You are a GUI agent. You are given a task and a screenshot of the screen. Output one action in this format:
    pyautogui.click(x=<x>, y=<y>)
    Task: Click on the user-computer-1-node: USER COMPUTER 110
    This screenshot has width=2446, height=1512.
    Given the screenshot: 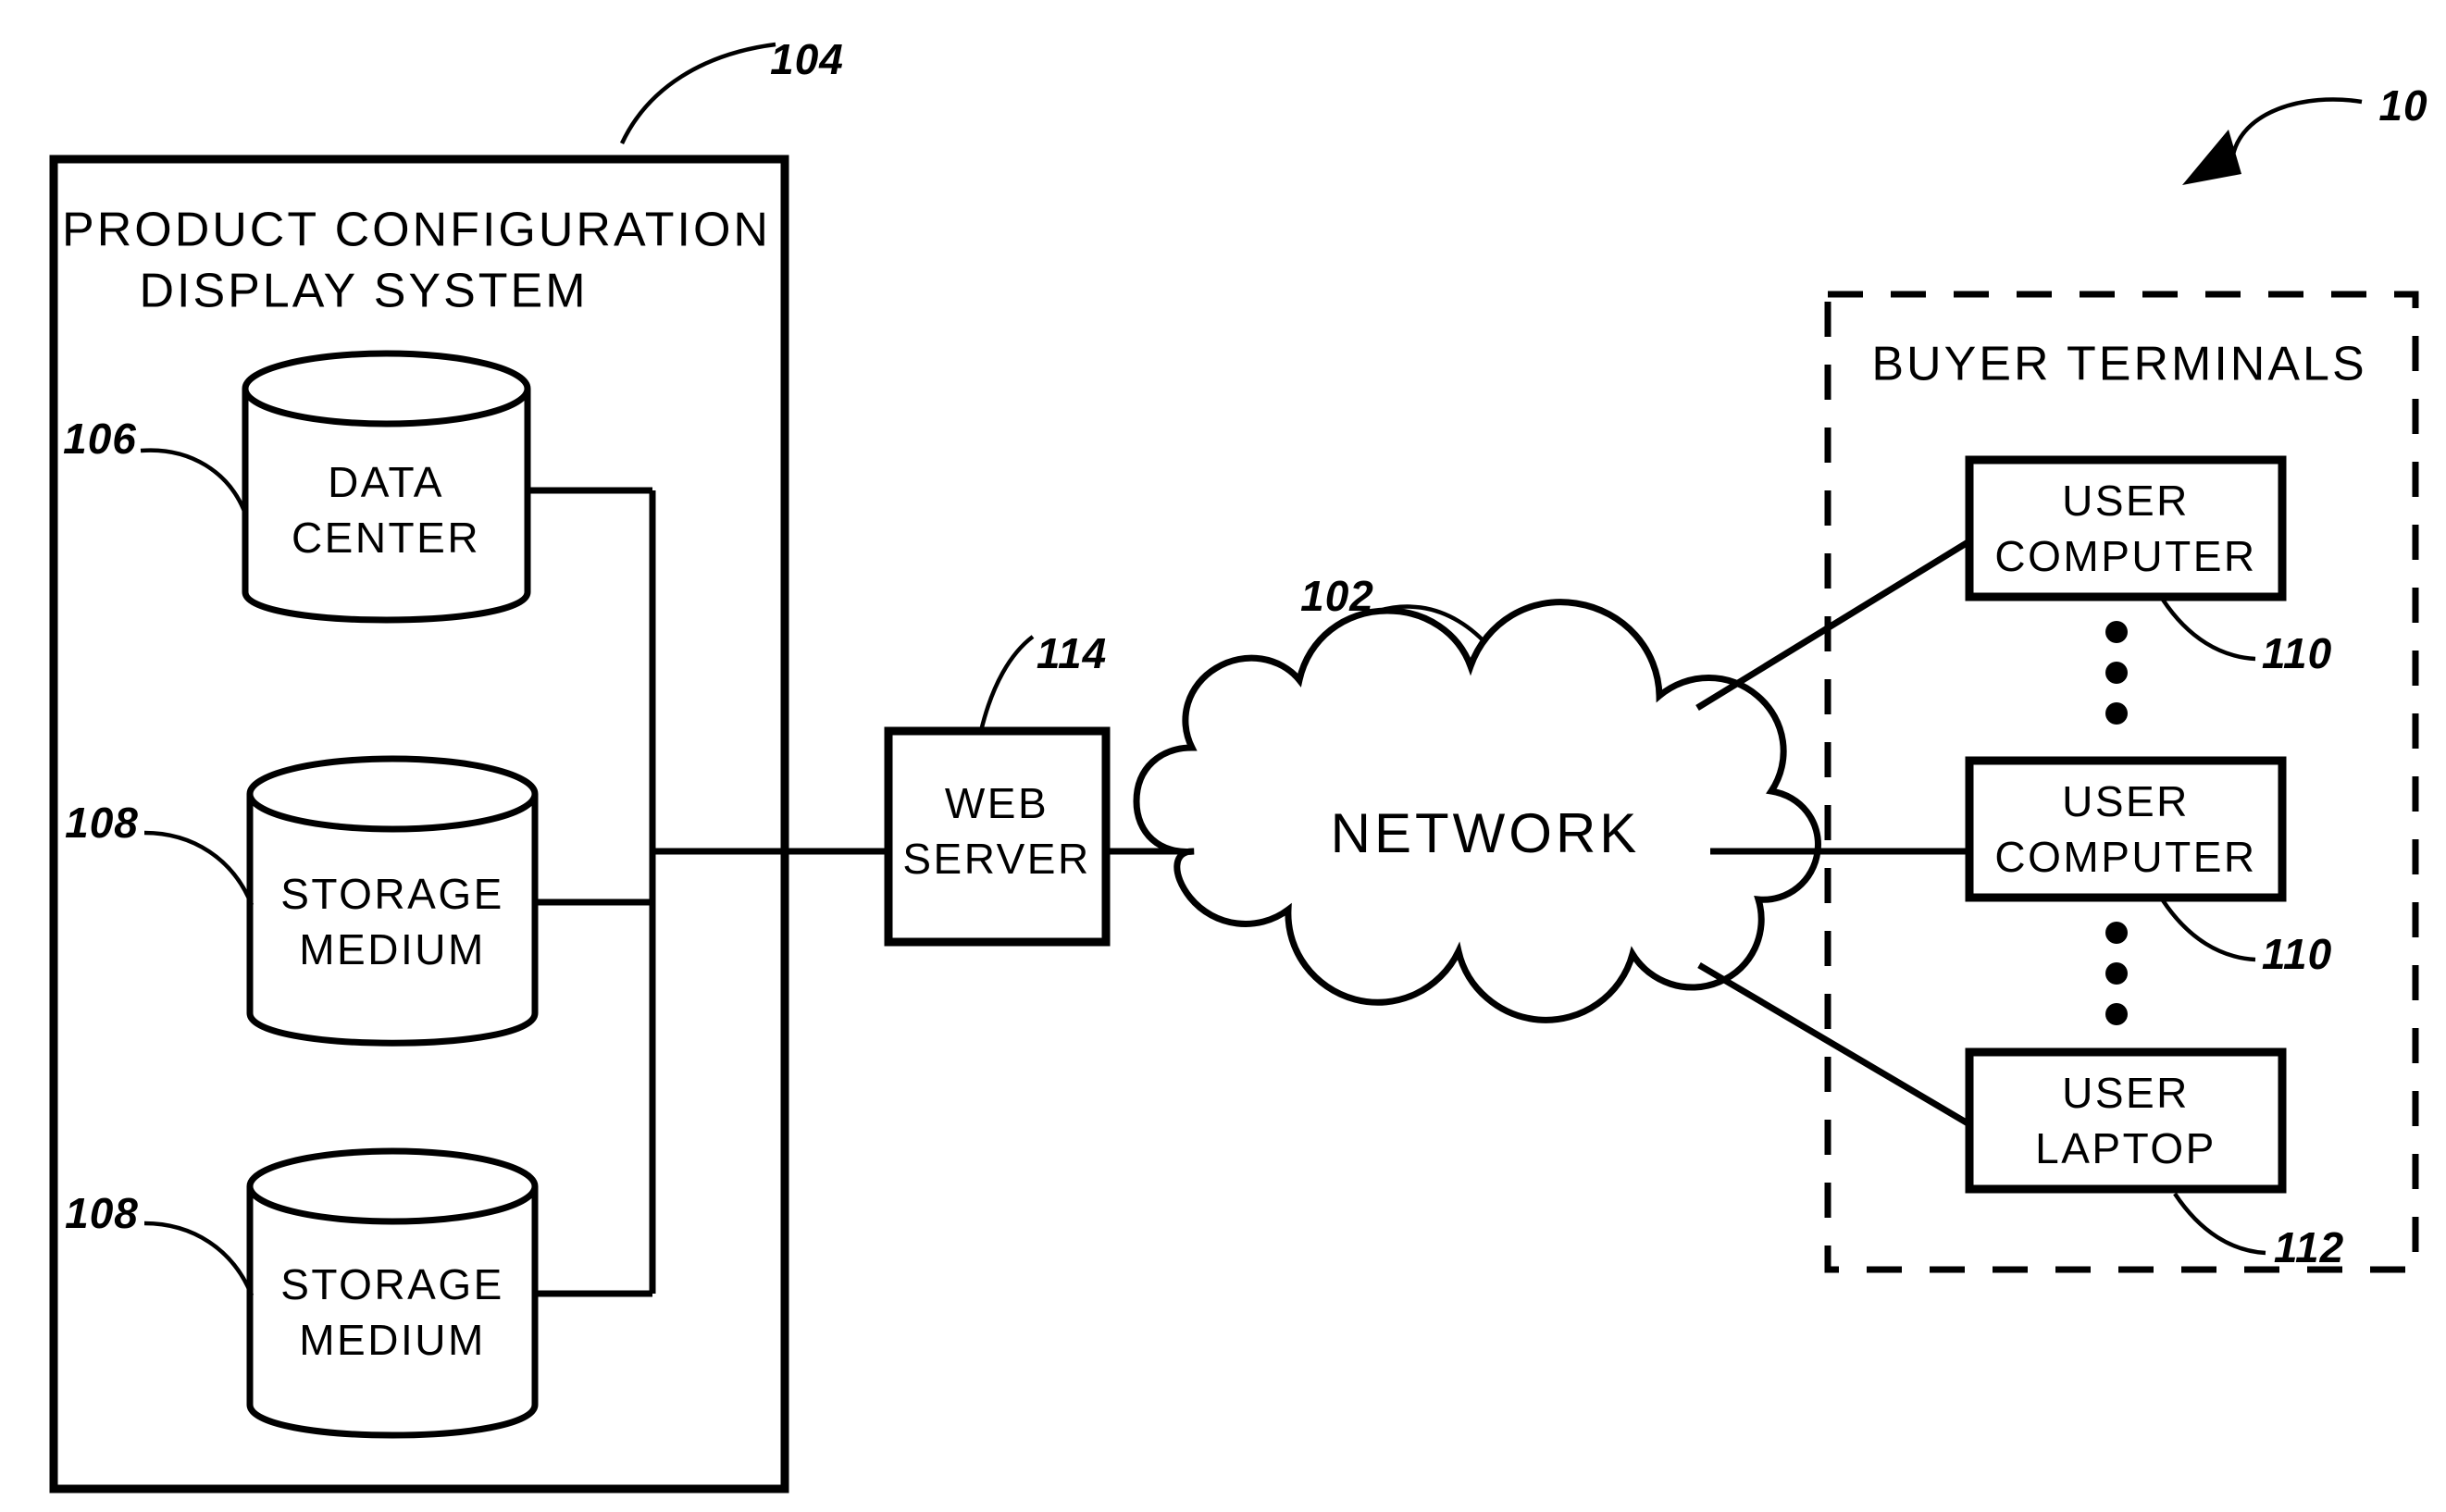 What is the action you would take?
    pyautogui.click(x=2148, y=566)
    